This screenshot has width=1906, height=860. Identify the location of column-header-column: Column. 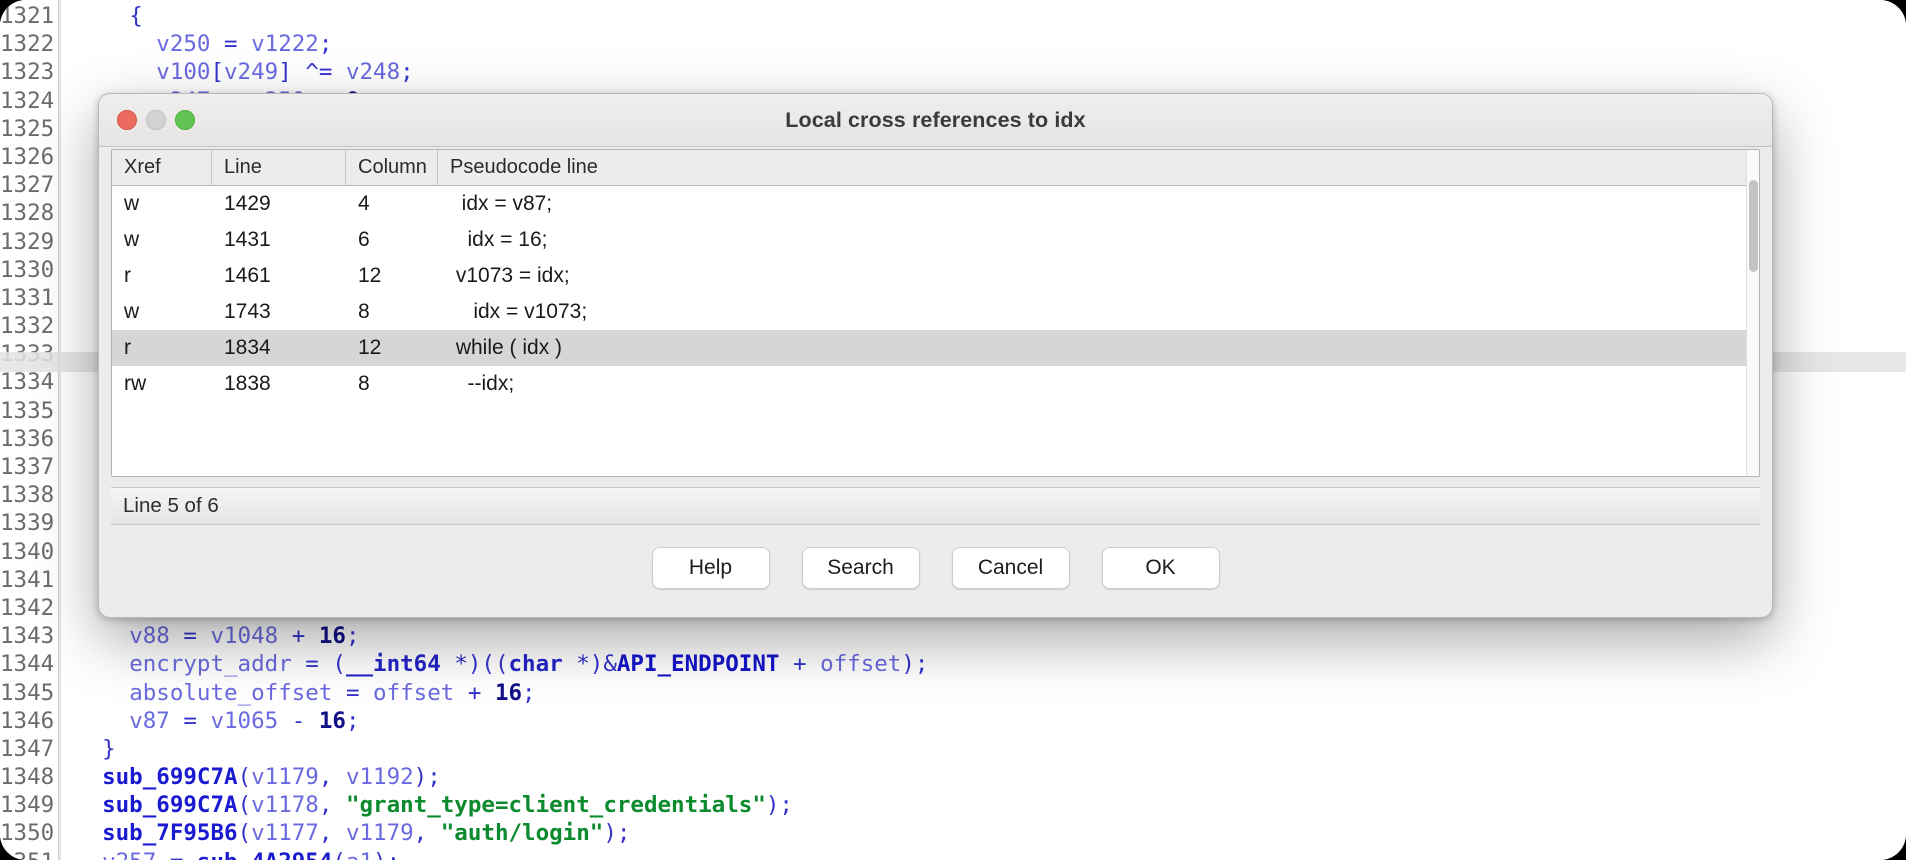
(392, 167).